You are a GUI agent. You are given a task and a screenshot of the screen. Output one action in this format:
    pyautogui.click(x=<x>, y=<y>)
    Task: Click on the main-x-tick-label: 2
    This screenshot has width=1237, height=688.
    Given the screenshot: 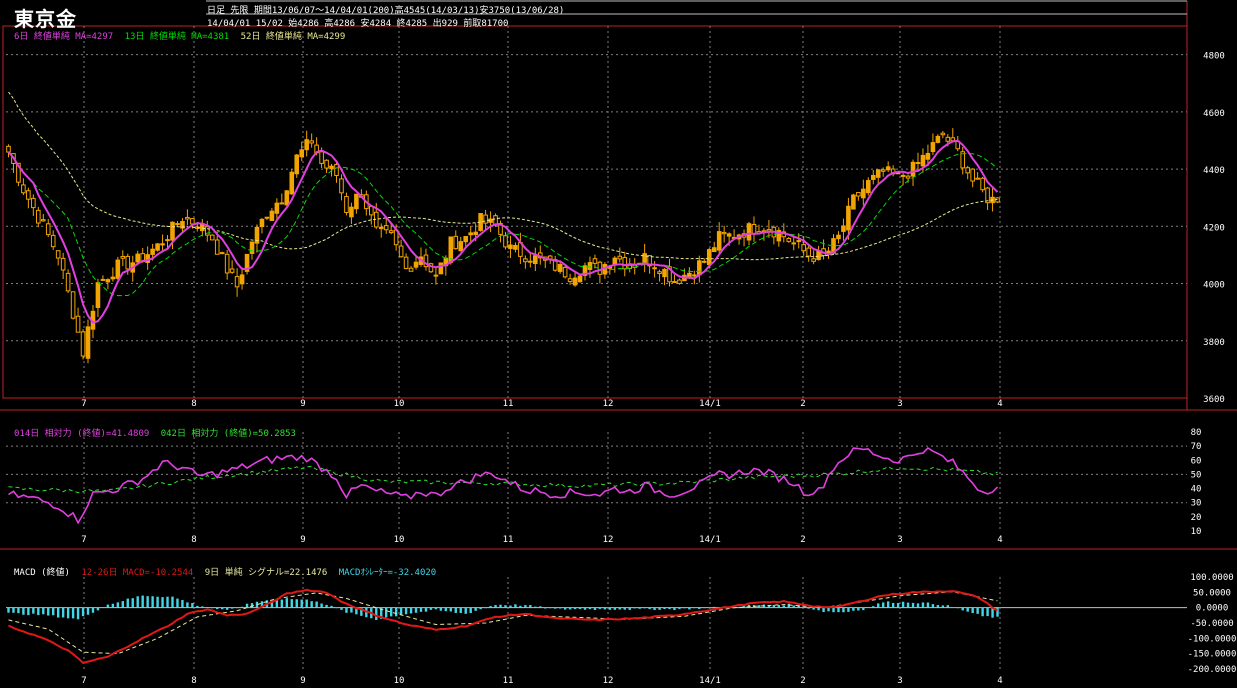 What is the action you would take?
    pyautogui.click(x=802, y=404)
    